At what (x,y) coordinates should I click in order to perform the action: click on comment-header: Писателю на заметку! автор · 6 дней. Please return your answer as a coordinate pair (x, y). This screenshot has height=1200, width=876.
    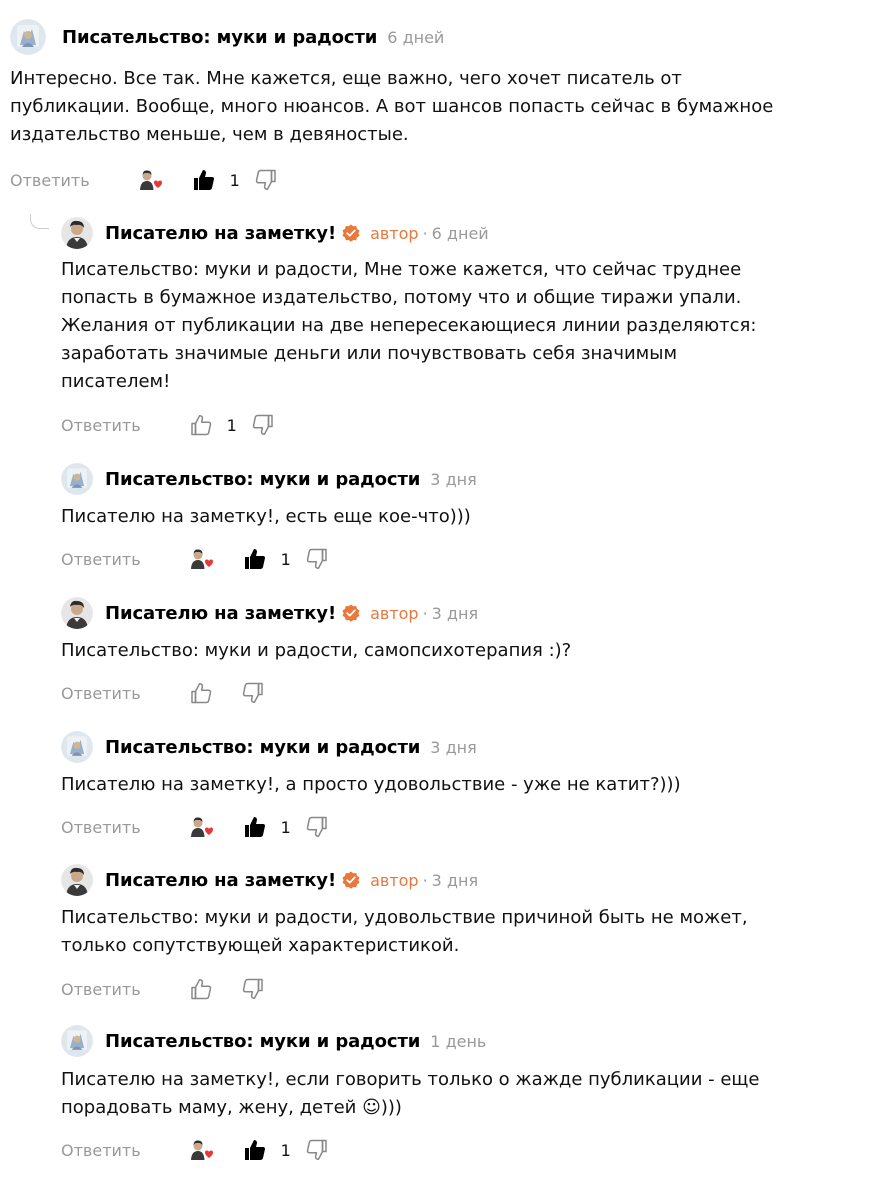
    Looking at the image, I should click on (275, 233).